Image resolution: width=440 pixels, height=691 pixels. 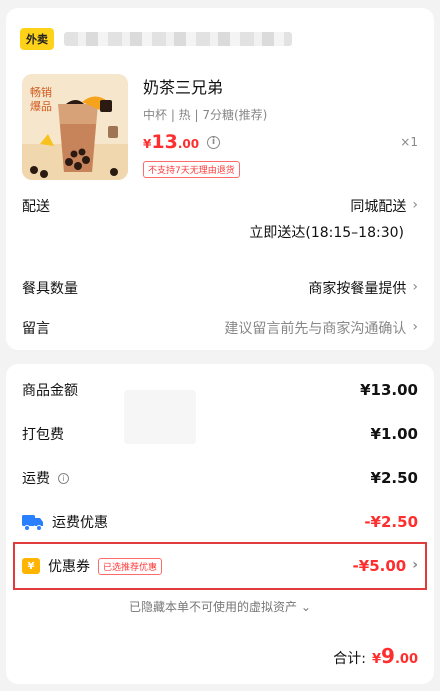 What do you see at coordinates (50, 391) in the screenshot?
I see `goods-amount-label: 商品金额` at bounding box center [50, 391].